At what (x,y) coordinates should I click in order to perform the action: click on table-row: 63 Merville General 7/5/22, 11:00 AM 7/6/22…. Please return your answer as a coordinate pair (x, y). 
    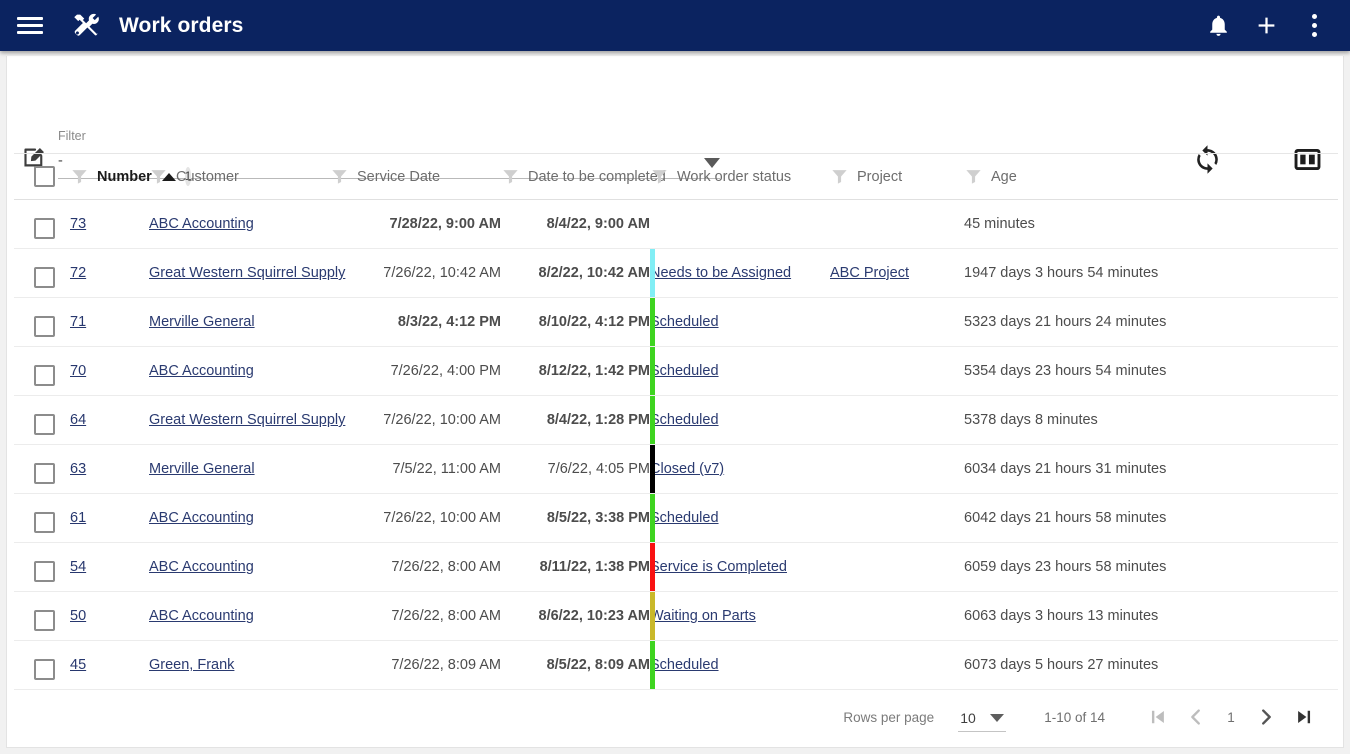
    Looking at the image, I should click on (676, 469).